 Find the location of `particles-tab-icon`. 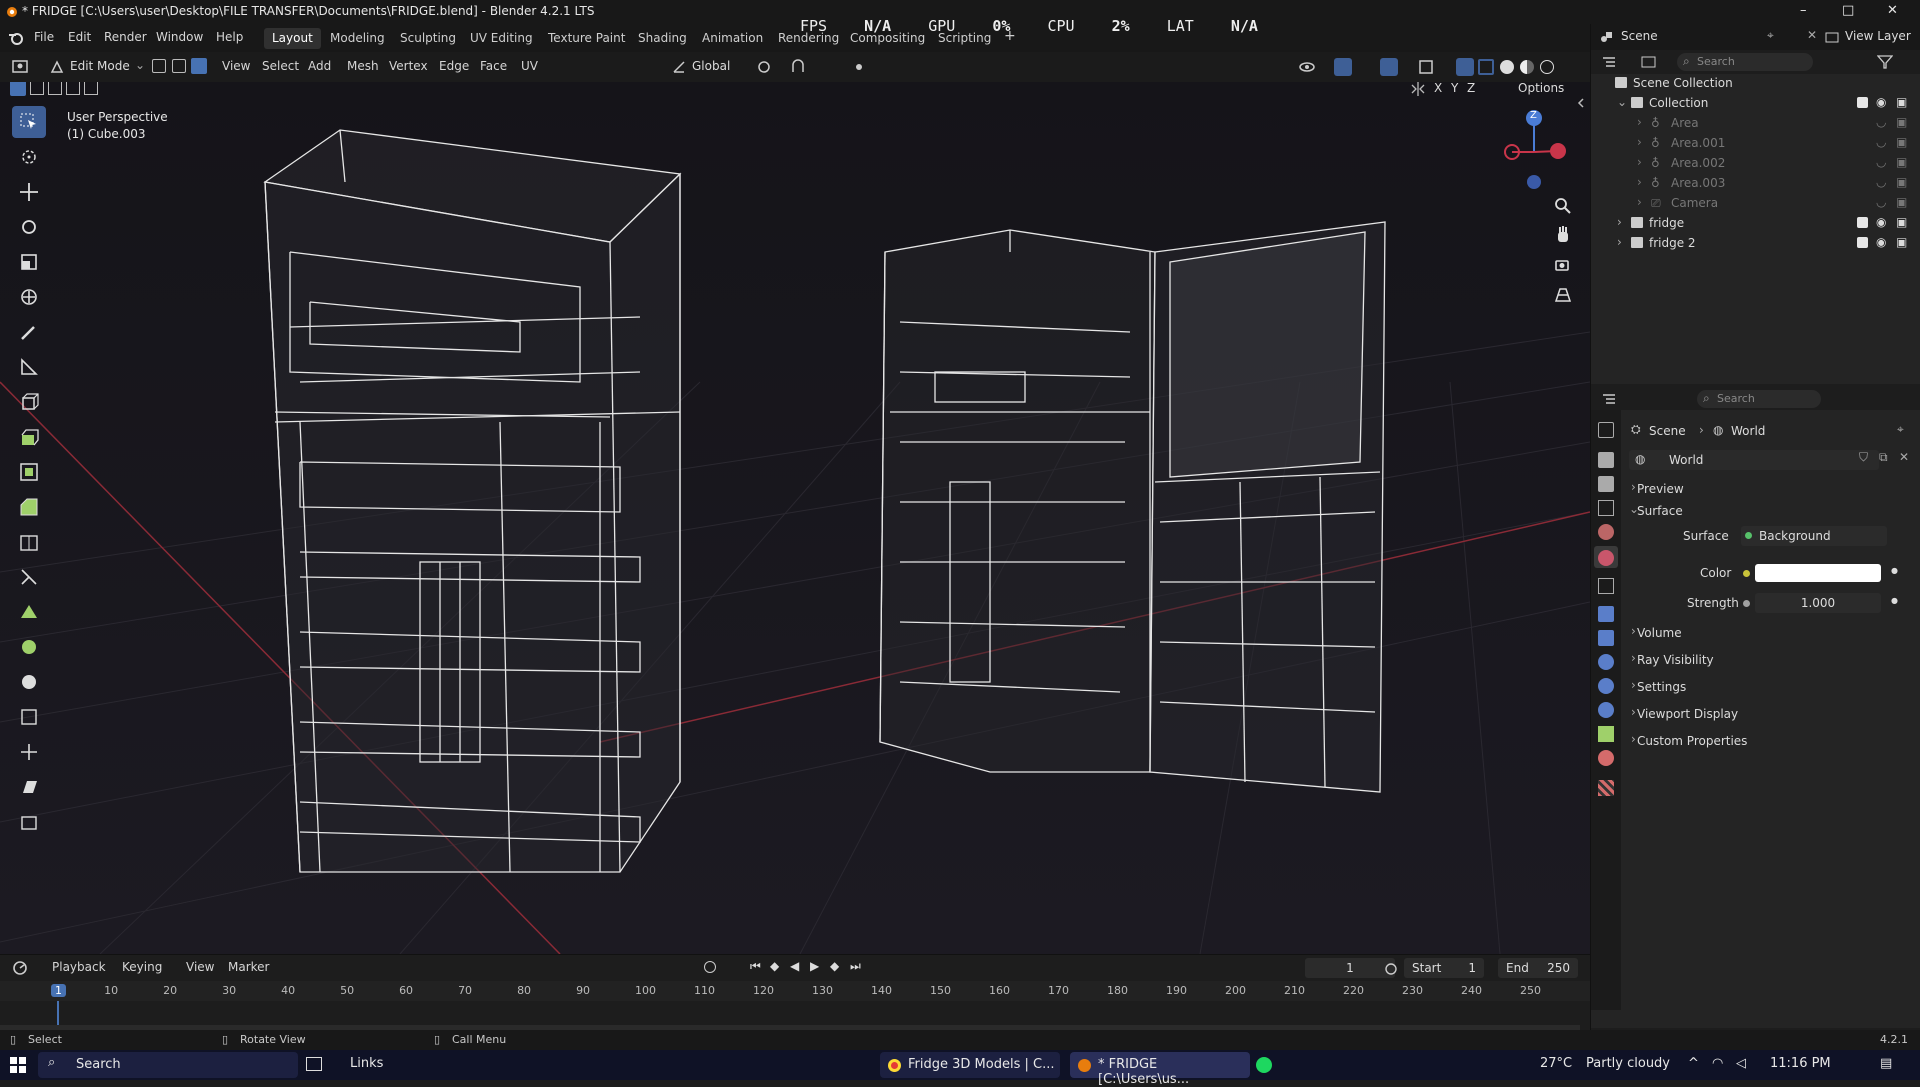

particles-tab-icon is located at coordinates (1606, 662).